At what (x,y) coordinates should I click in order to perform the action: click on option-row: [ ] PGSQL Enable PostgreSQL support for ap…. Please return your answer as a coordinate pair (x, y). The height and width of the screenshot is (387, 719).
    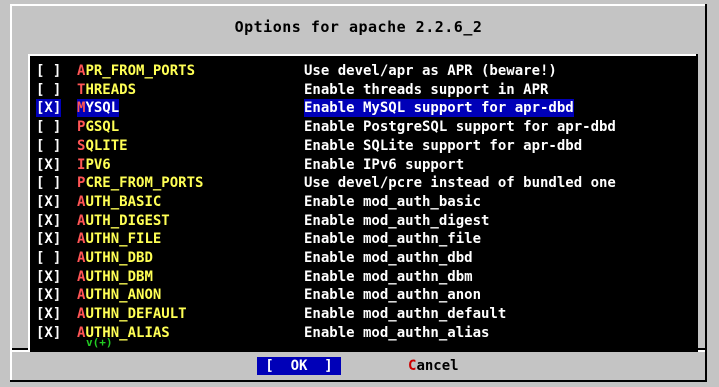
    Looking at the image, I should click on (363, 127).